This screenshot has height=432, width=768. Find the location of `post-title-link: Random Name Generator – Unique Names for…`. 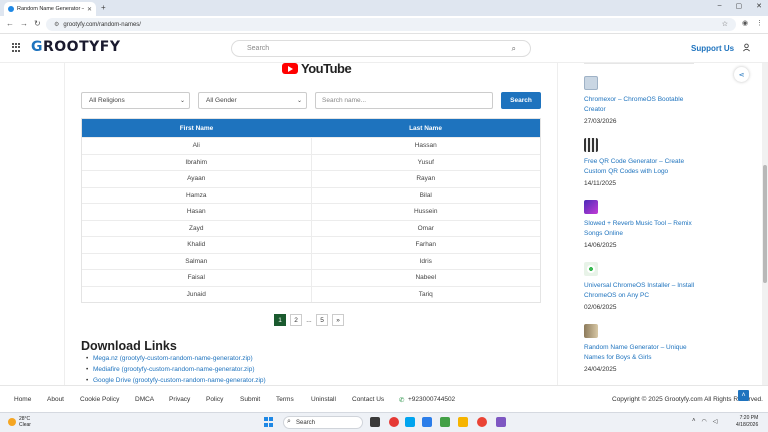

post-title-link: Random Name Generator – Unique Names for… is located at coordinates (643, 353).